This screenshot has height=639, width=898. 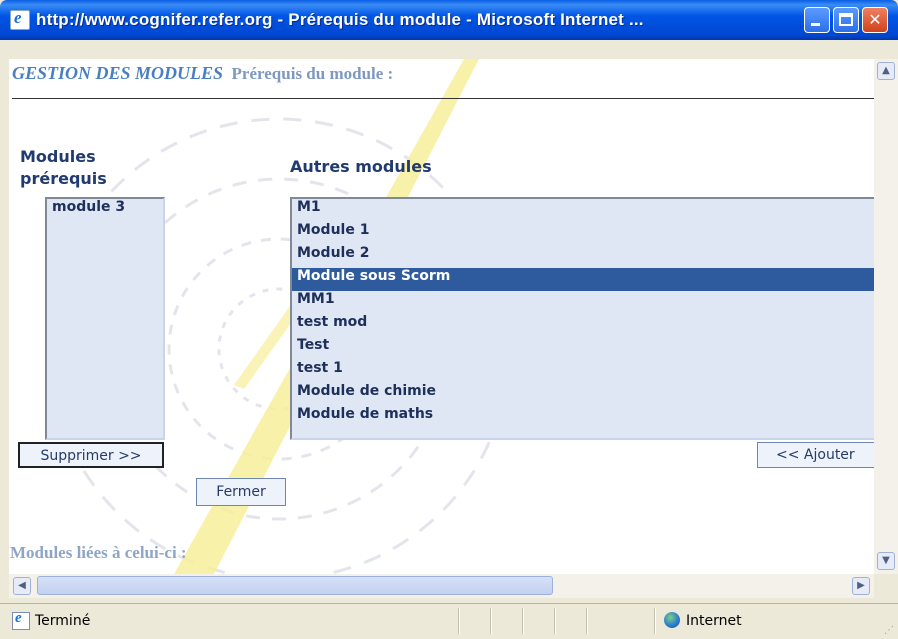 I want to click on scroll-up-icon: ▲, so click(x=886, y=71).